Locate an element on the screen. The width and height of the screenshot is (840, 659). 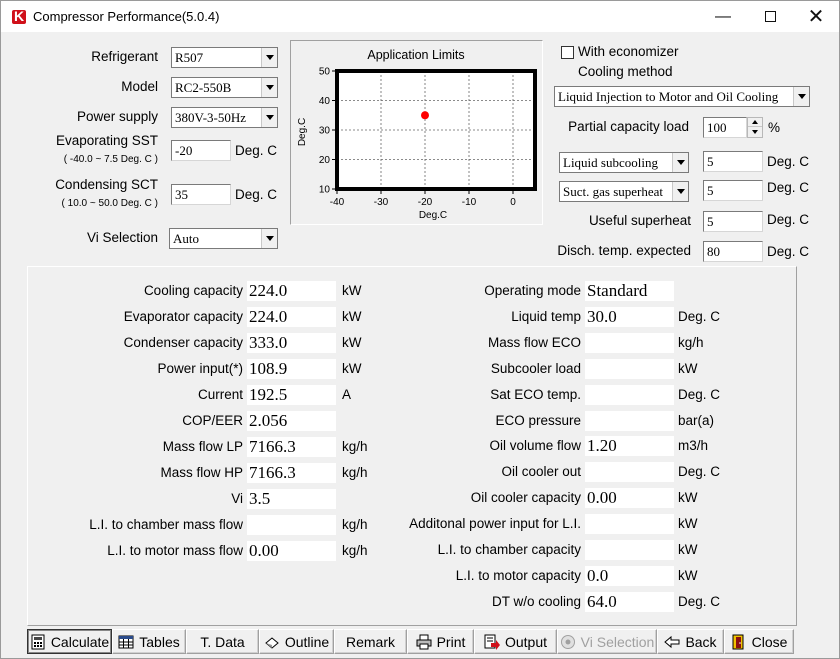
minimize-icon: — is located at coordinates (723, 16).